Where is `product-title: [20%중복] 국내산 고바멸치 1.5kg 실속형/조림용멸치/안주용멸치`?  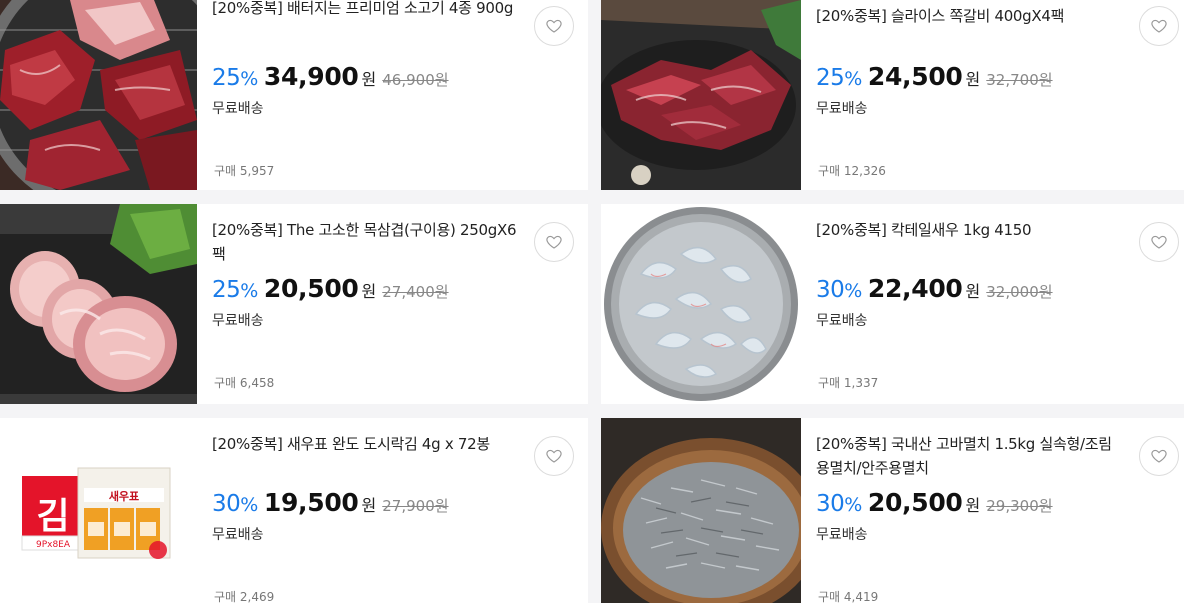 product-title: [20%중복] 국내산 고바멸치 1.5kg 실속형/조림용멸치/안주용멸치 is located at coordinates (970, 456).